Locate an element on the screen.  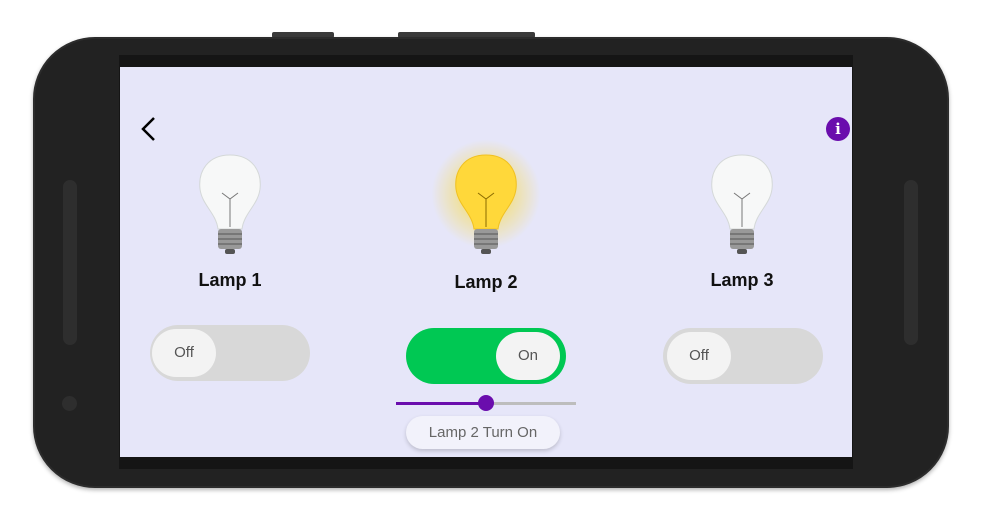
slider-thumb is located at coordinates (486, 403).